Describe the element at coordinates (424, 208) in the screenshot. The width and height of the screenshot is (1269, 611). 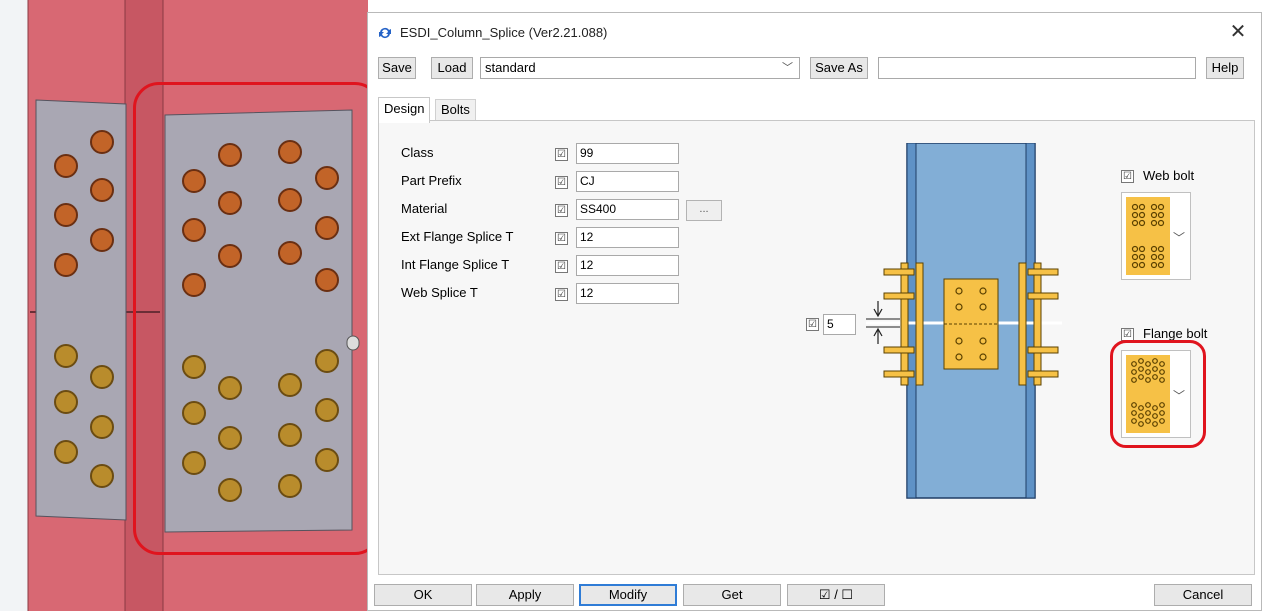
I see `material-label: Material` at that location.